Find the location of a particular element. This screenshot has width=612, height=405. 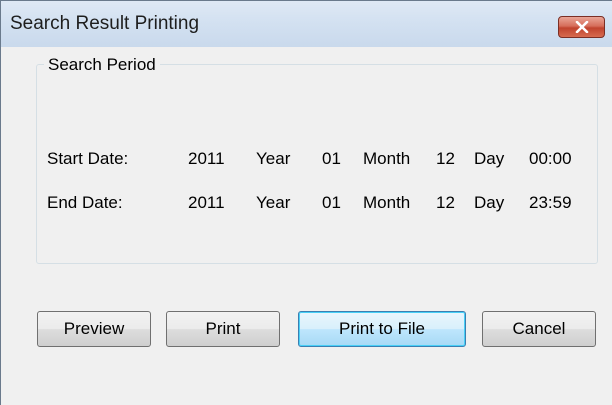

start-month-value: 01 is located at coordinates (331, 159).